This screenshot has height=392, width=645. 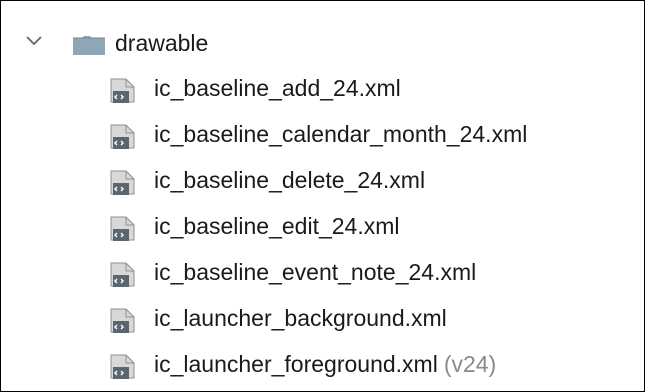 I want to click on tree-file-row: ic_baseline_edit_24.xml, so click(x=322, y=227).